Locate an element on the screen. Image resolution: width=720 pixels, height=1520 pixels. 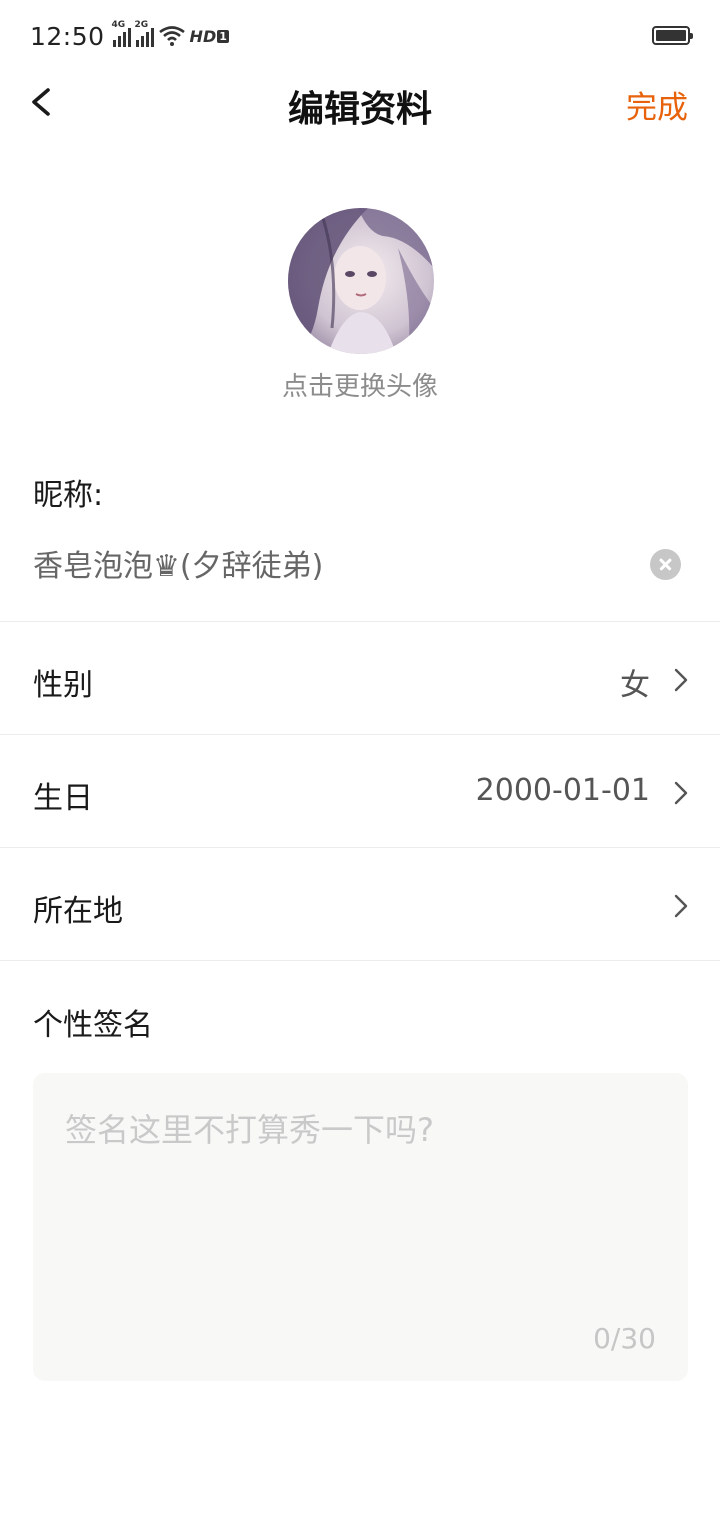
page-title: 编辑资料 is located at coordinates (359, 109).